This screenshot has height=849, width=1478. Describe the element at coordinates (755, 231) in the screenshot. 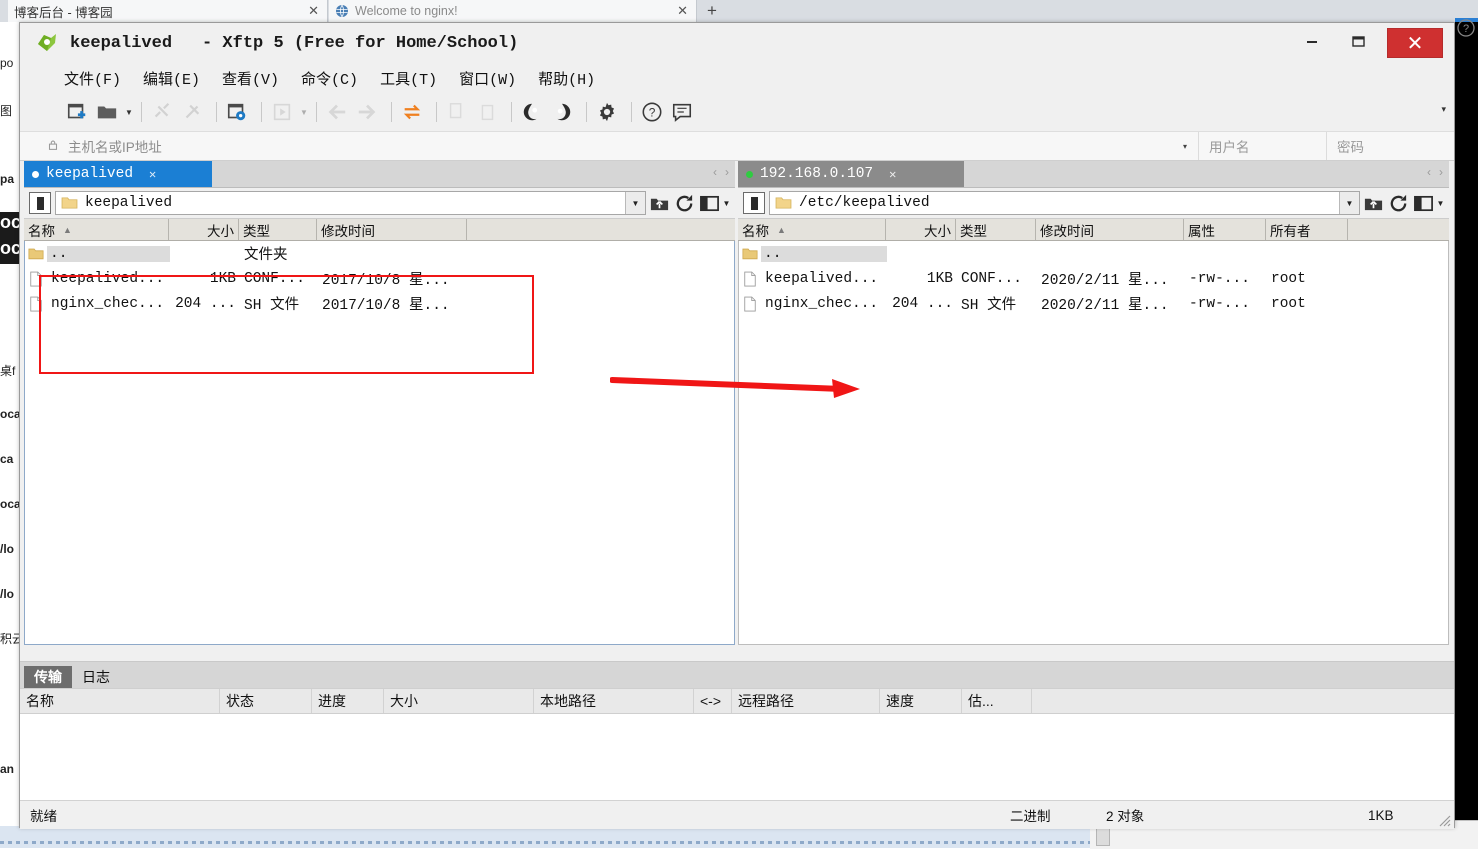

I see `remote-col-name-label: 名称` at that location.